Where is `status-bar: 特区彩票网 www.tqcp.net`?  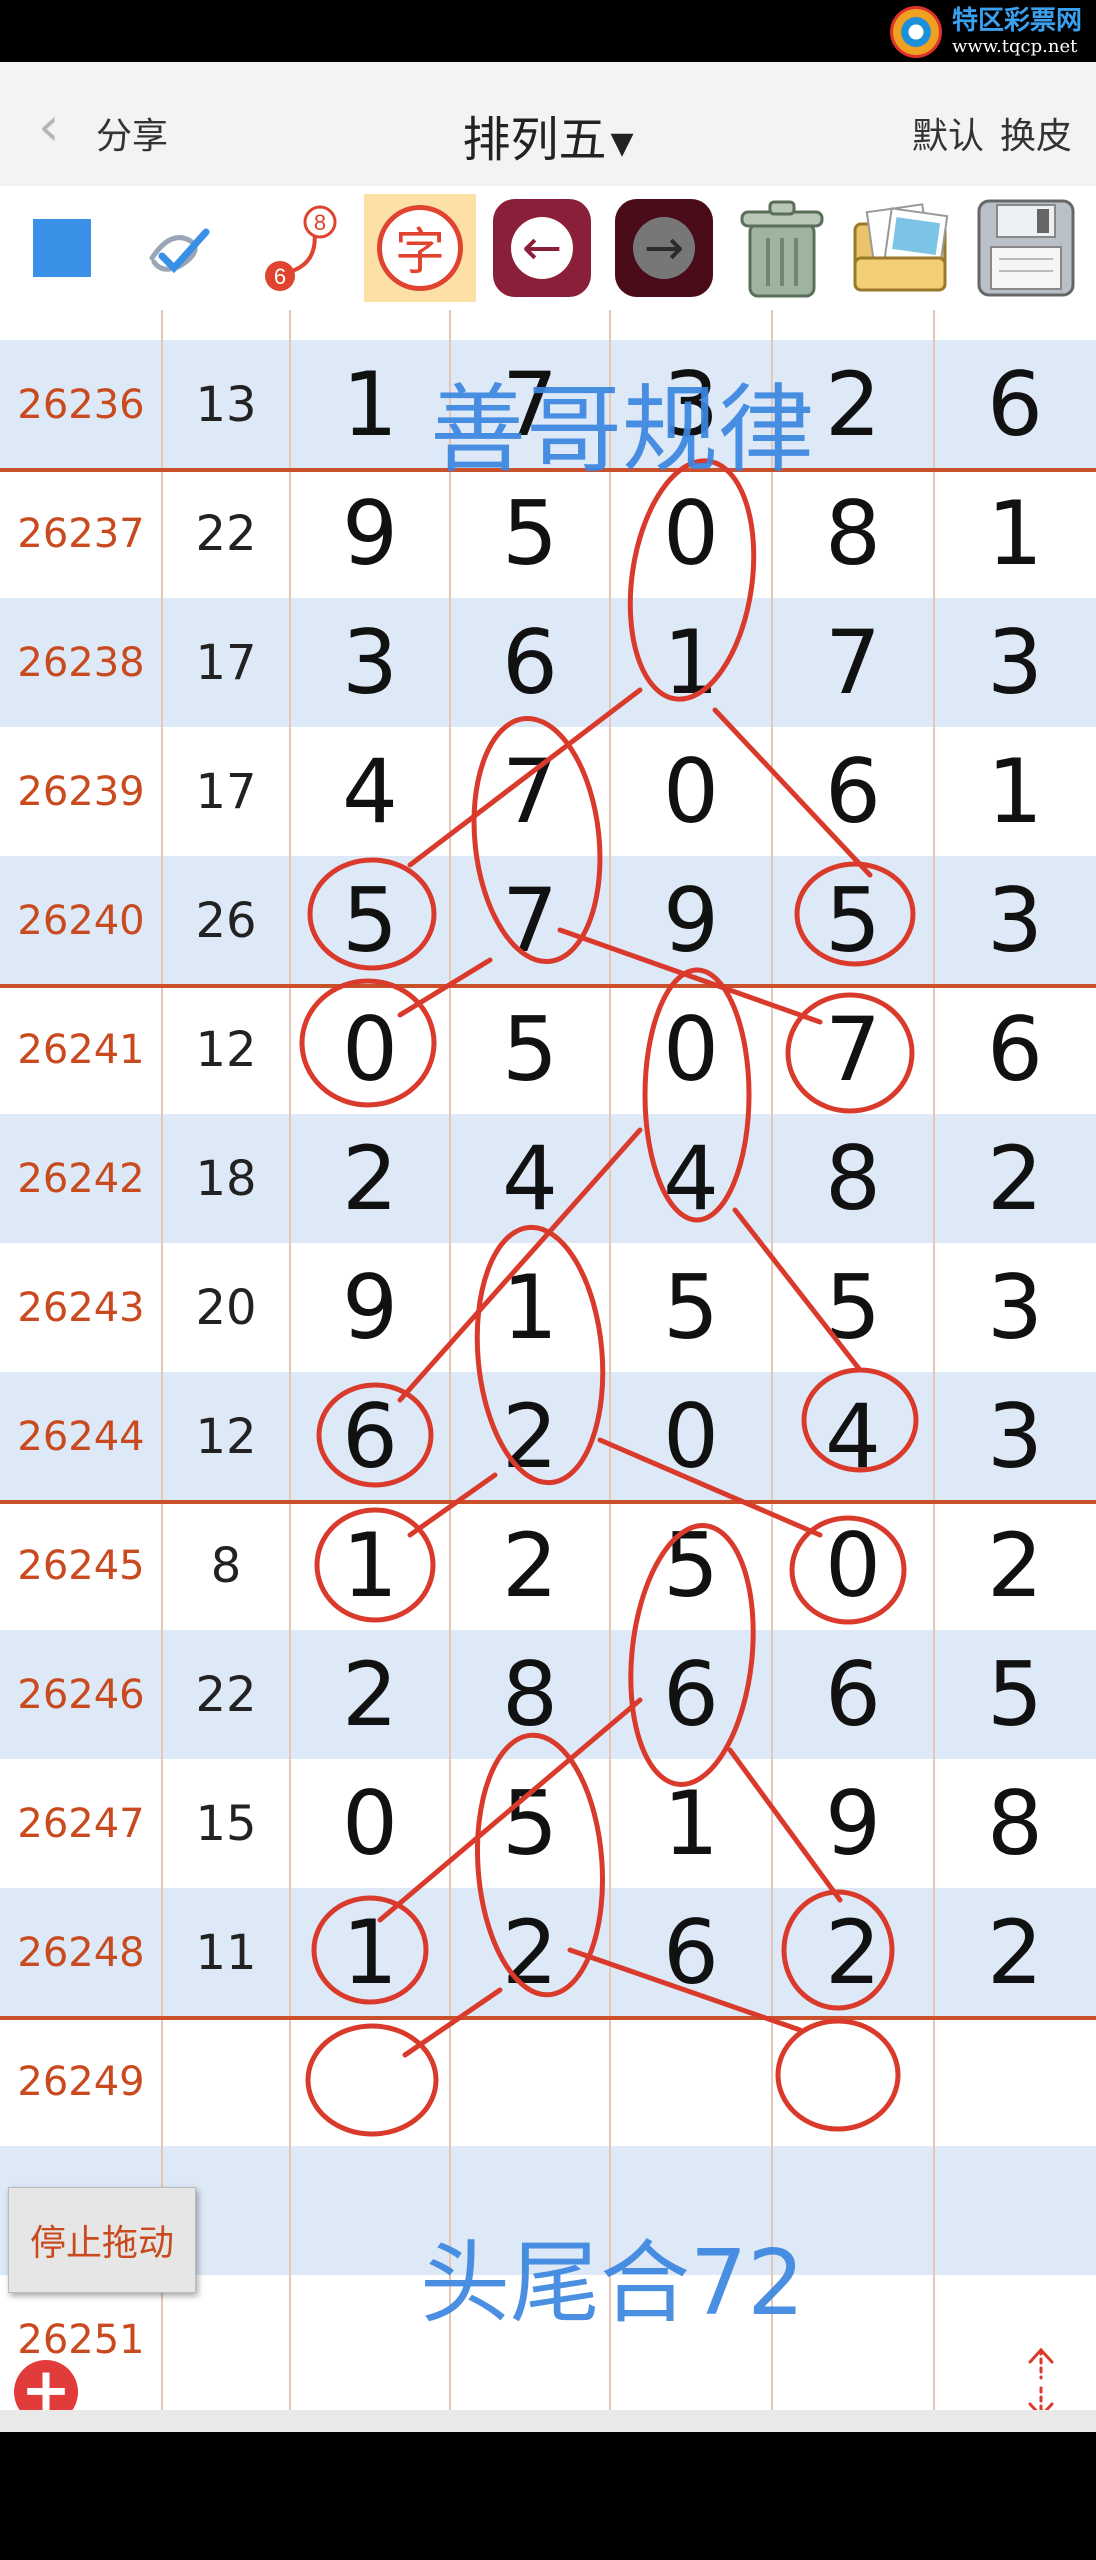
status-bar: 特区彩票网 www.tqcp.net is located at coordinates (548, 31).